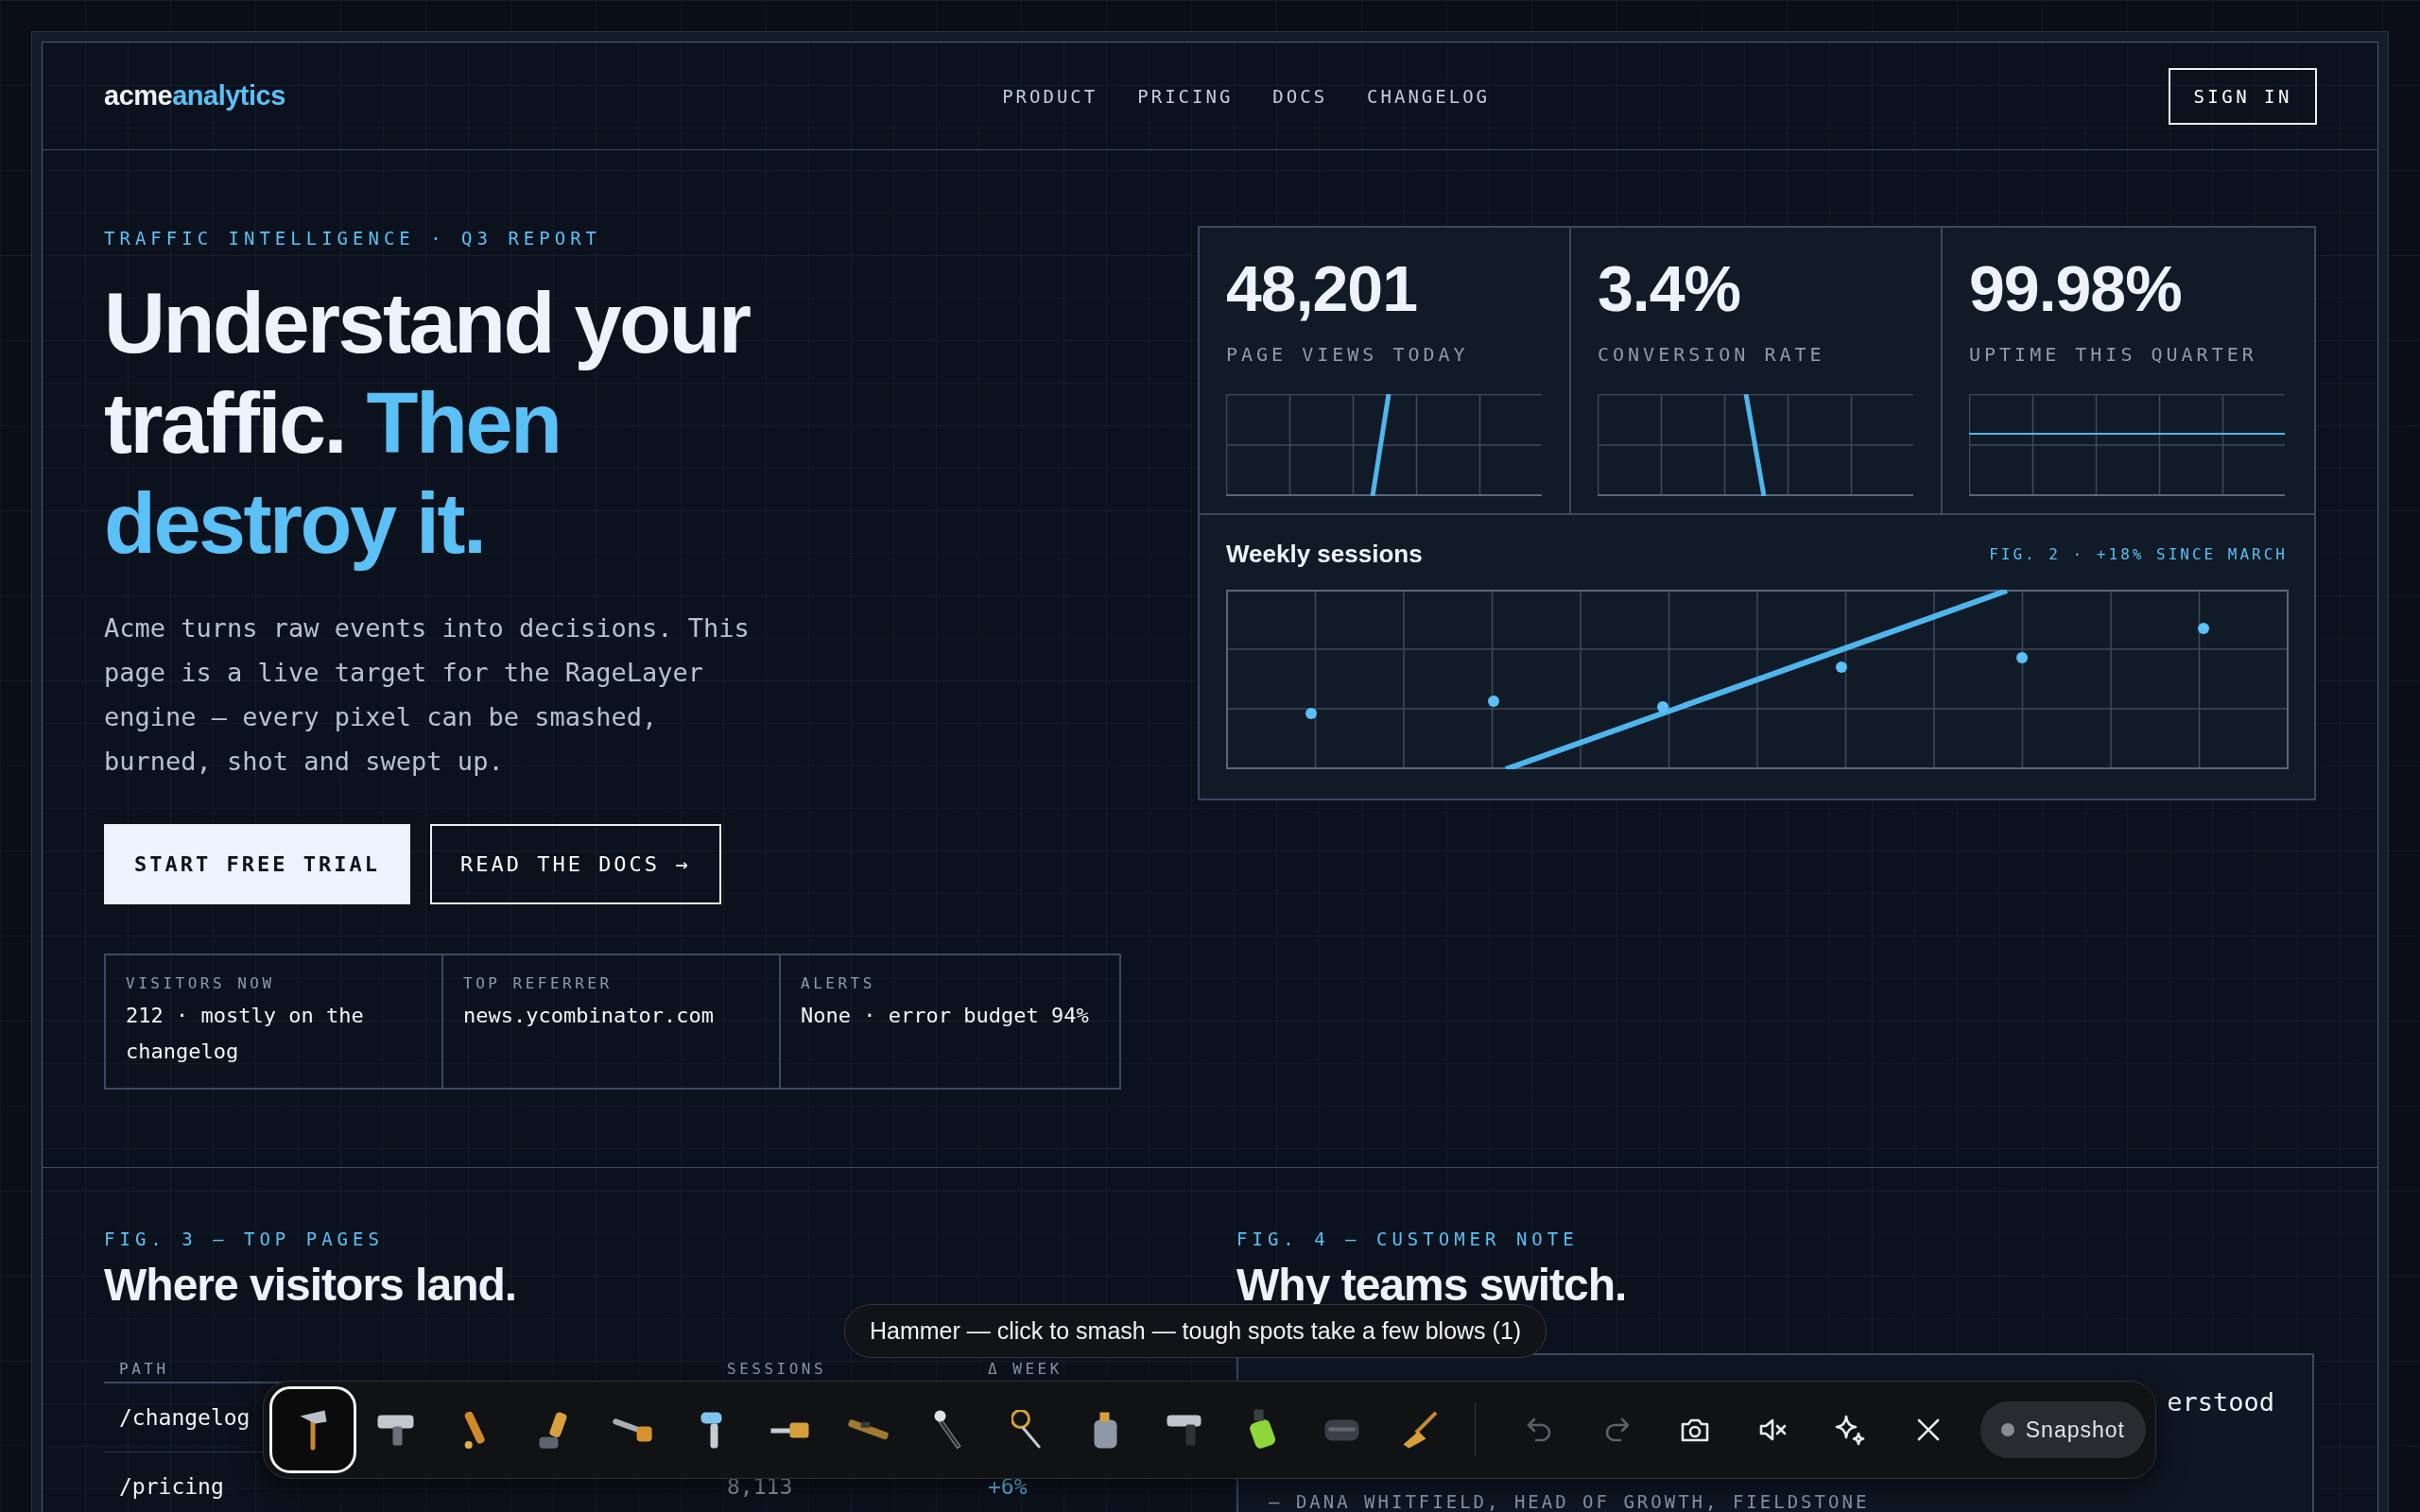 Image resolution: width=2420 pixels, height=1512 pixels. I want to click on fact-value: None · error budget 94%, so click(945, 1016).